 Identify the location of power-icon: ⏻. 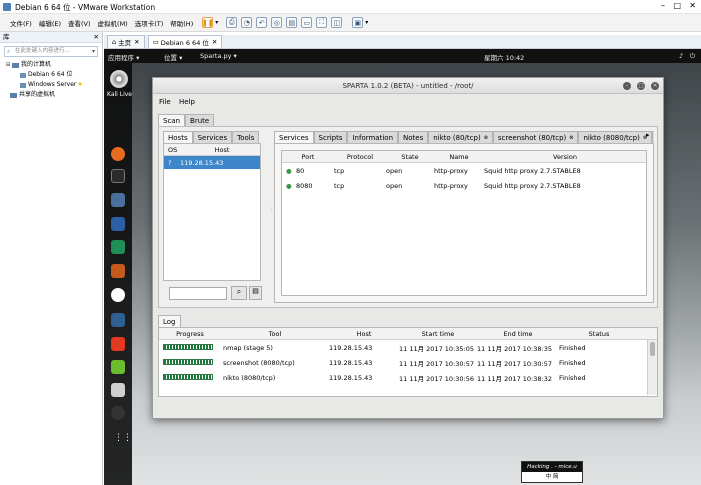
(692, 56).